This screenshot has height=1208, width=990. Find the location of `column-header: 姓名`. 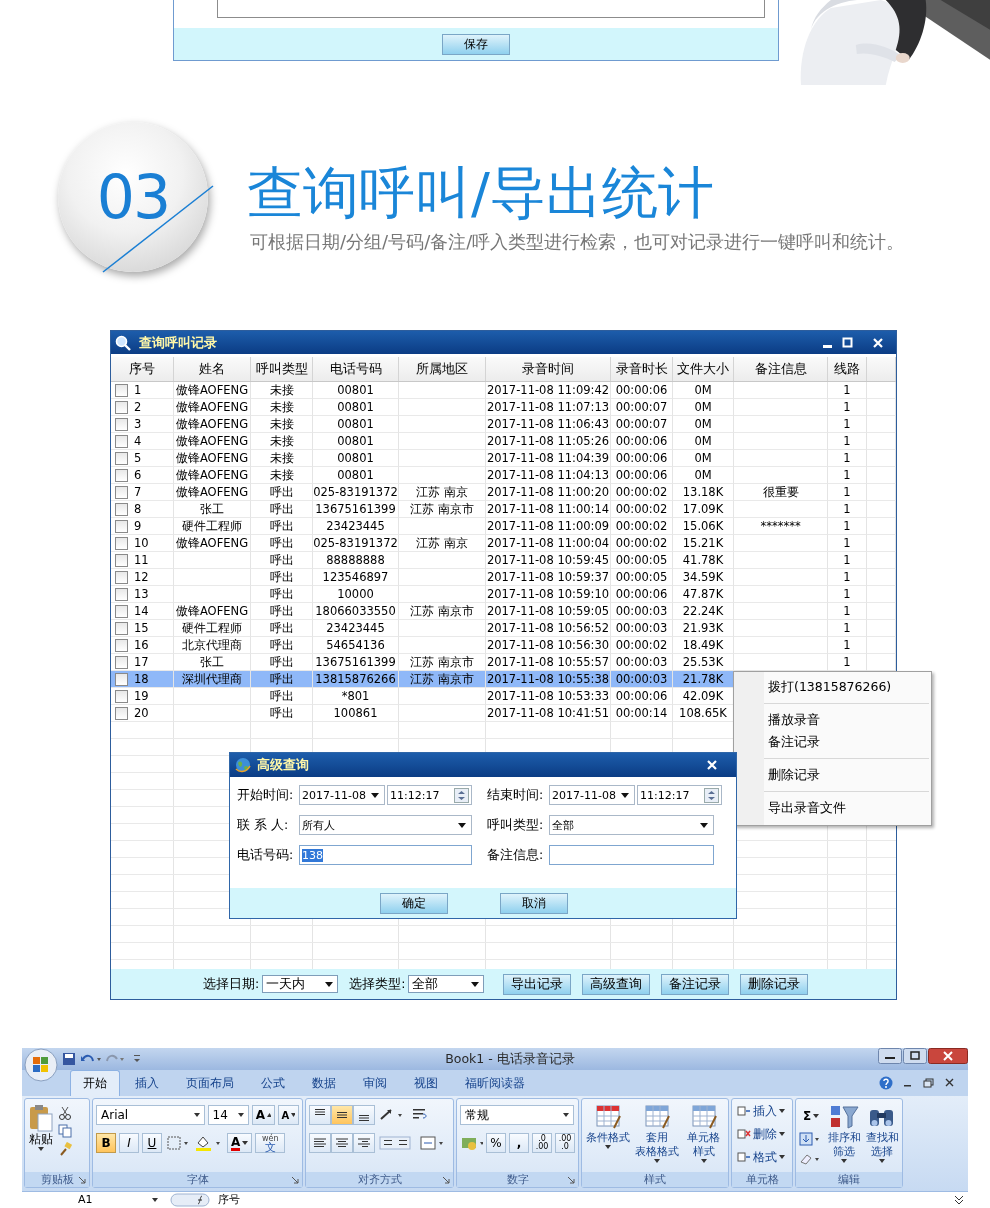

column-header: 姓名 is located at coordinates (212, 369).